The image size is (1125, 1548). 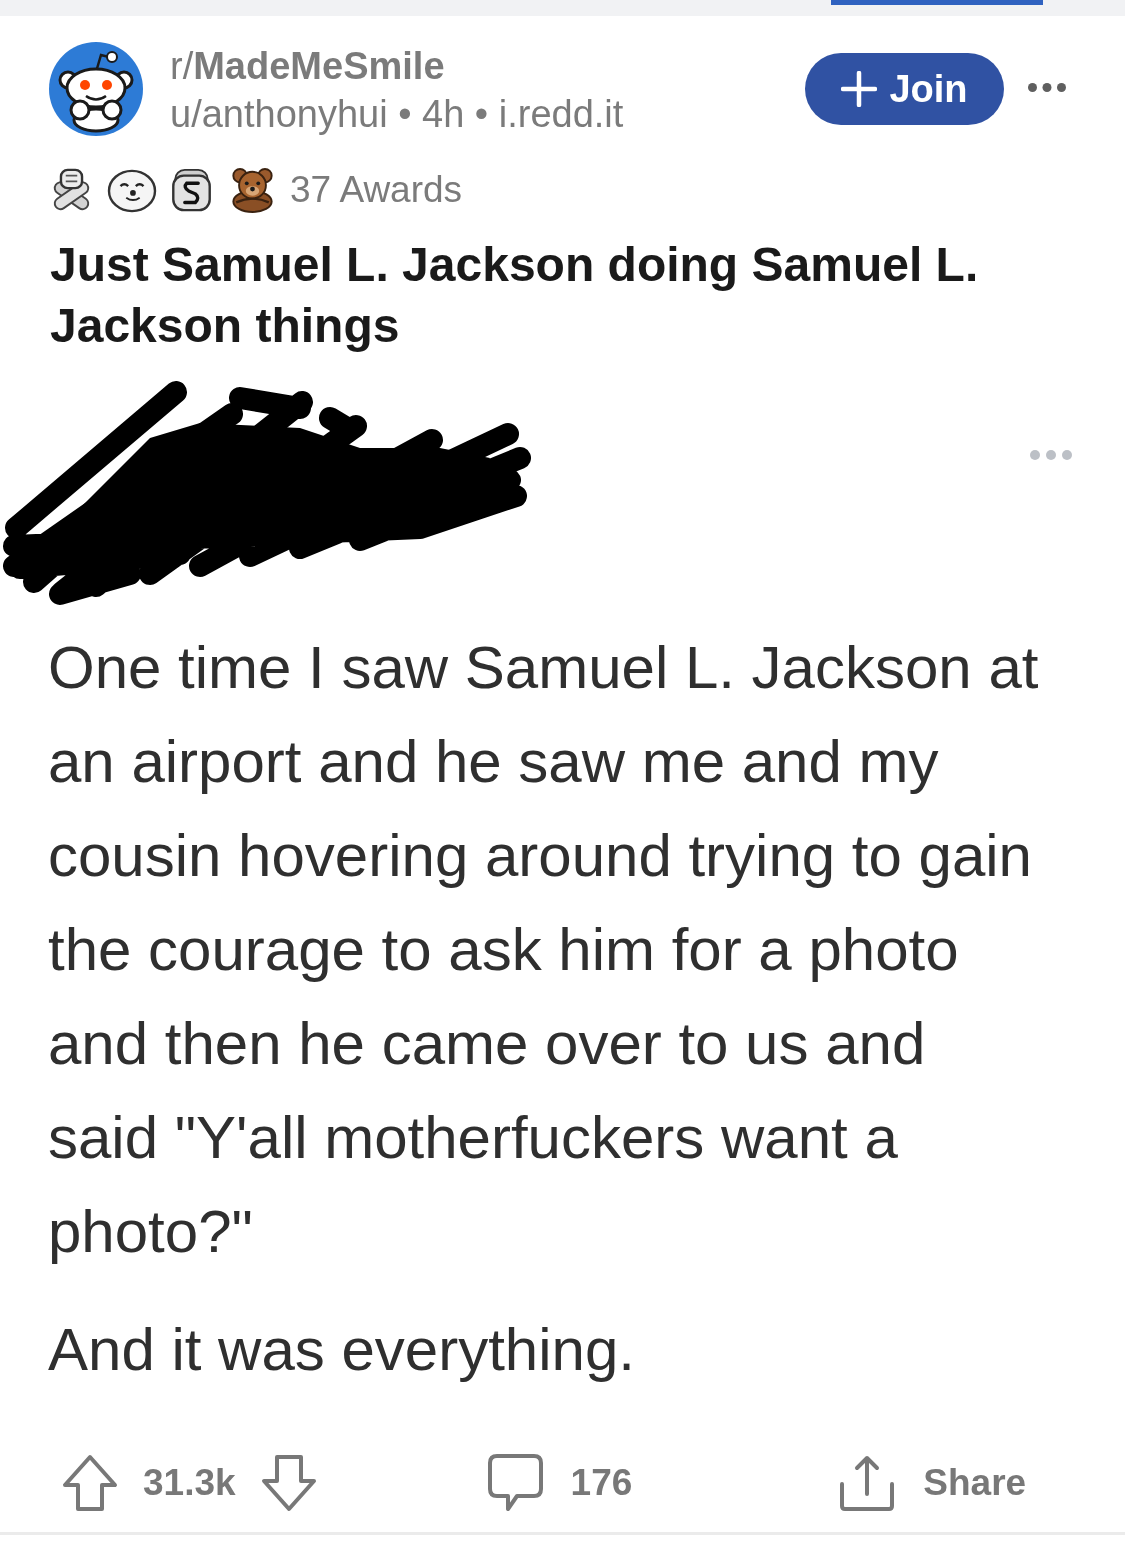 I want to click on up-arrow-icon, so click(x=90, y=1483).